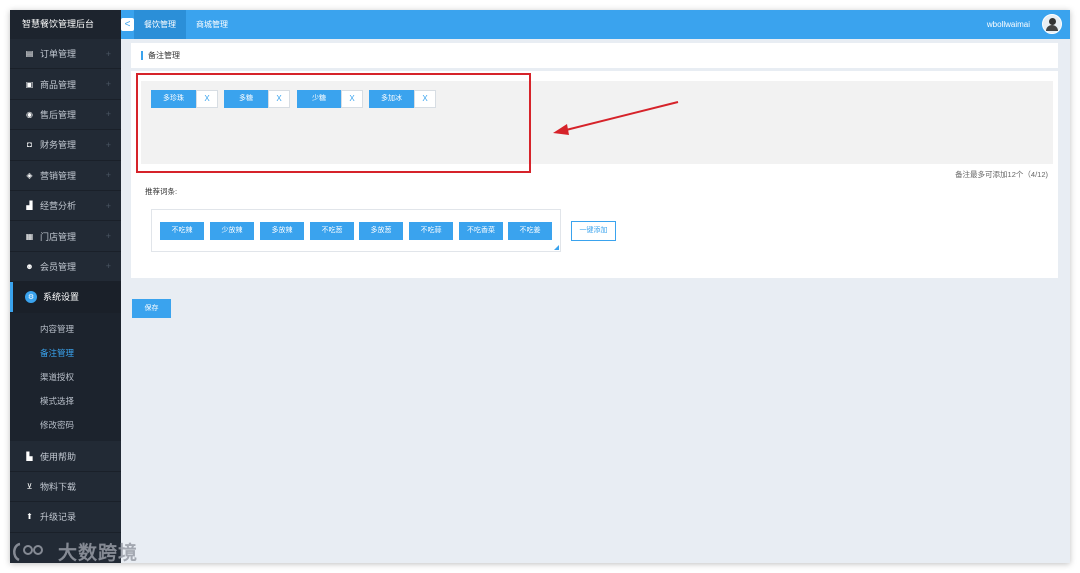  What do you see at coordinates (616, 118) in the screenshot?
I see `annotation-arrow-icon` at bounding box center [616, 118].